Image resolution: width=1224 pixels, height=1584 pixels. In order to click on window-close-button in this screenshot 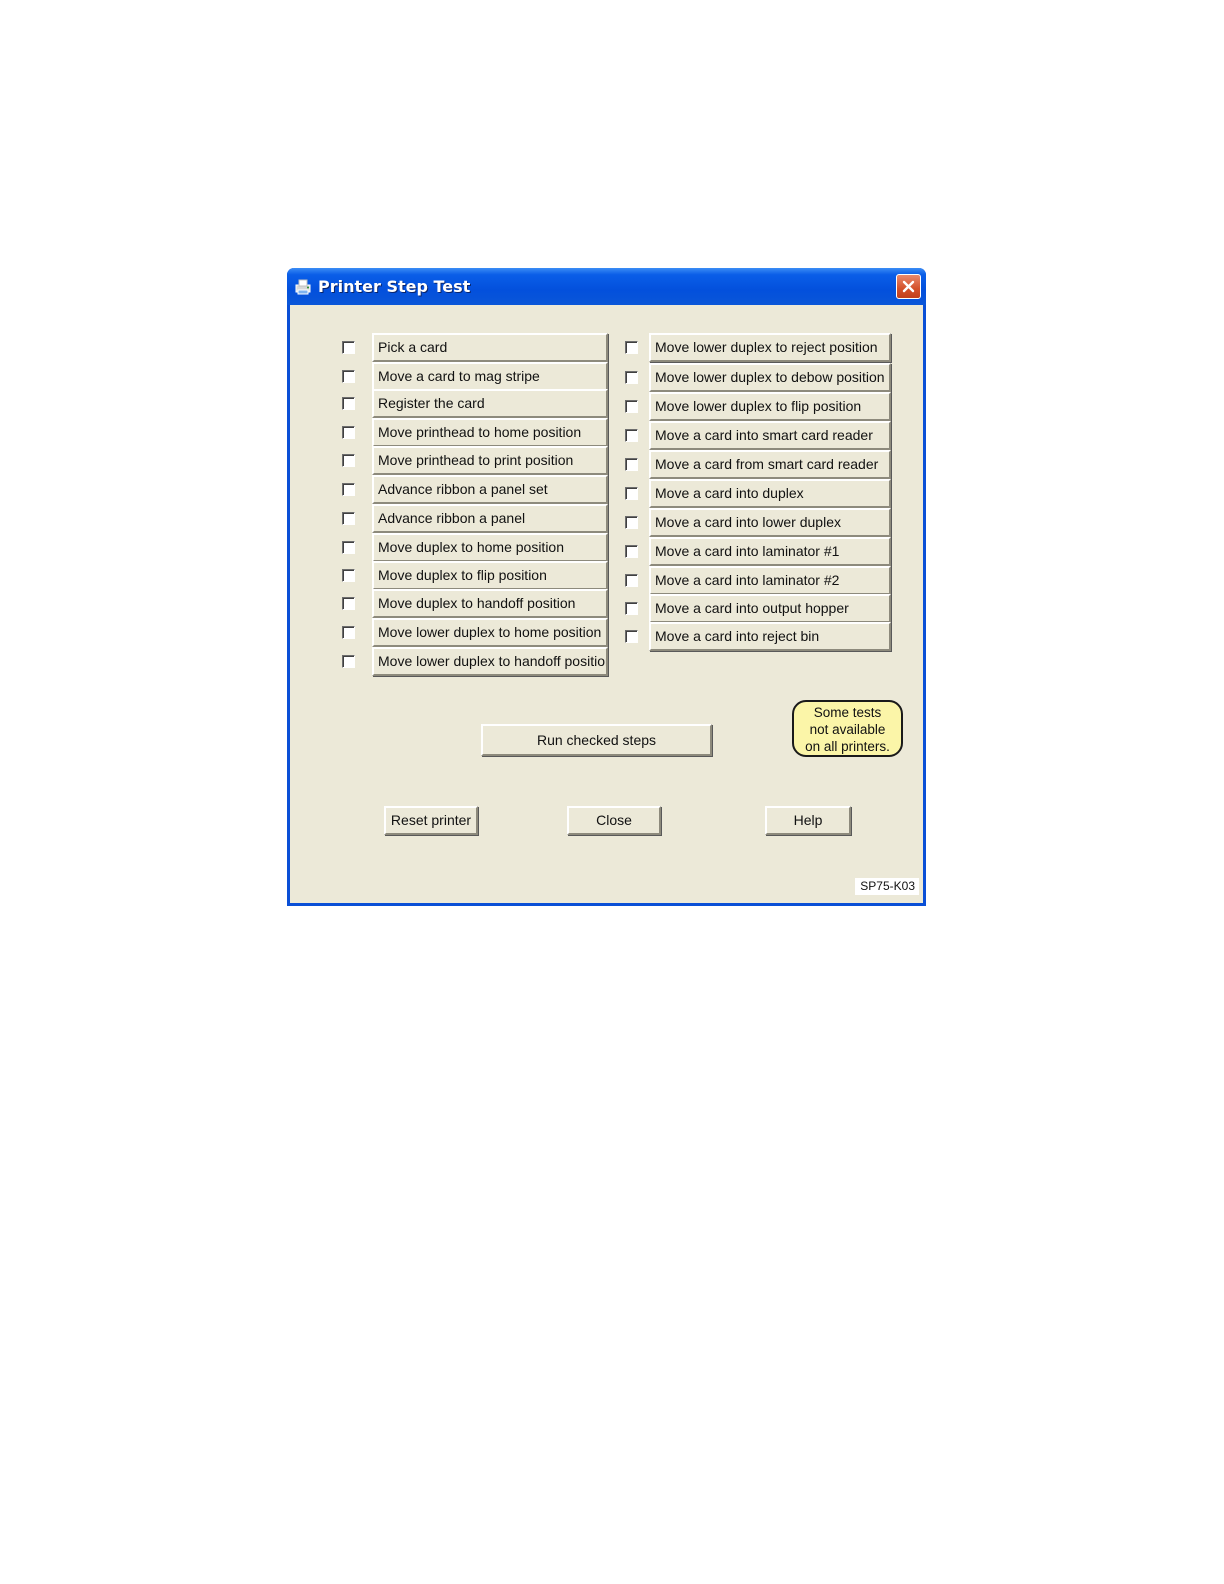, I will do `click(908, 286)`.